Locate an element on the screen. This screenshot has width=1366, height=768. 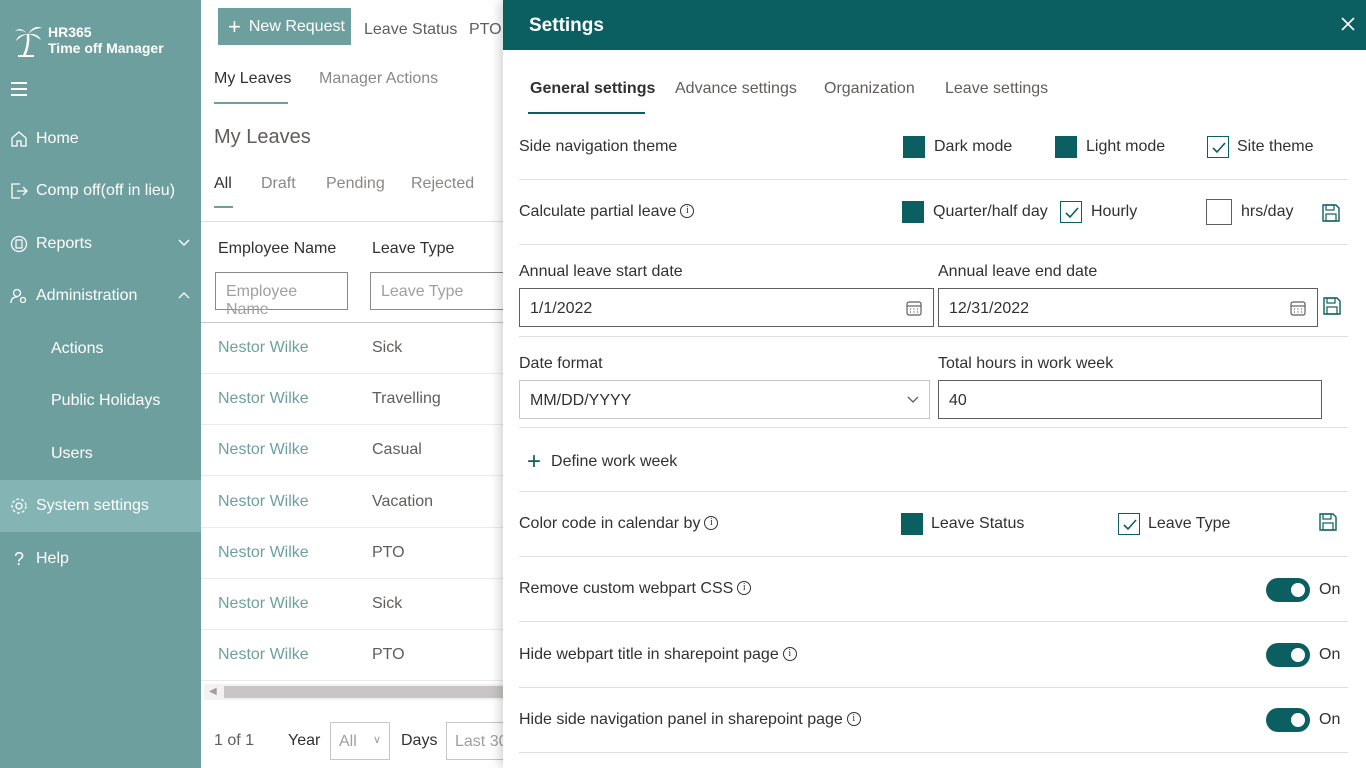
leave-status-checkbox is located at coordinates (912, 524).